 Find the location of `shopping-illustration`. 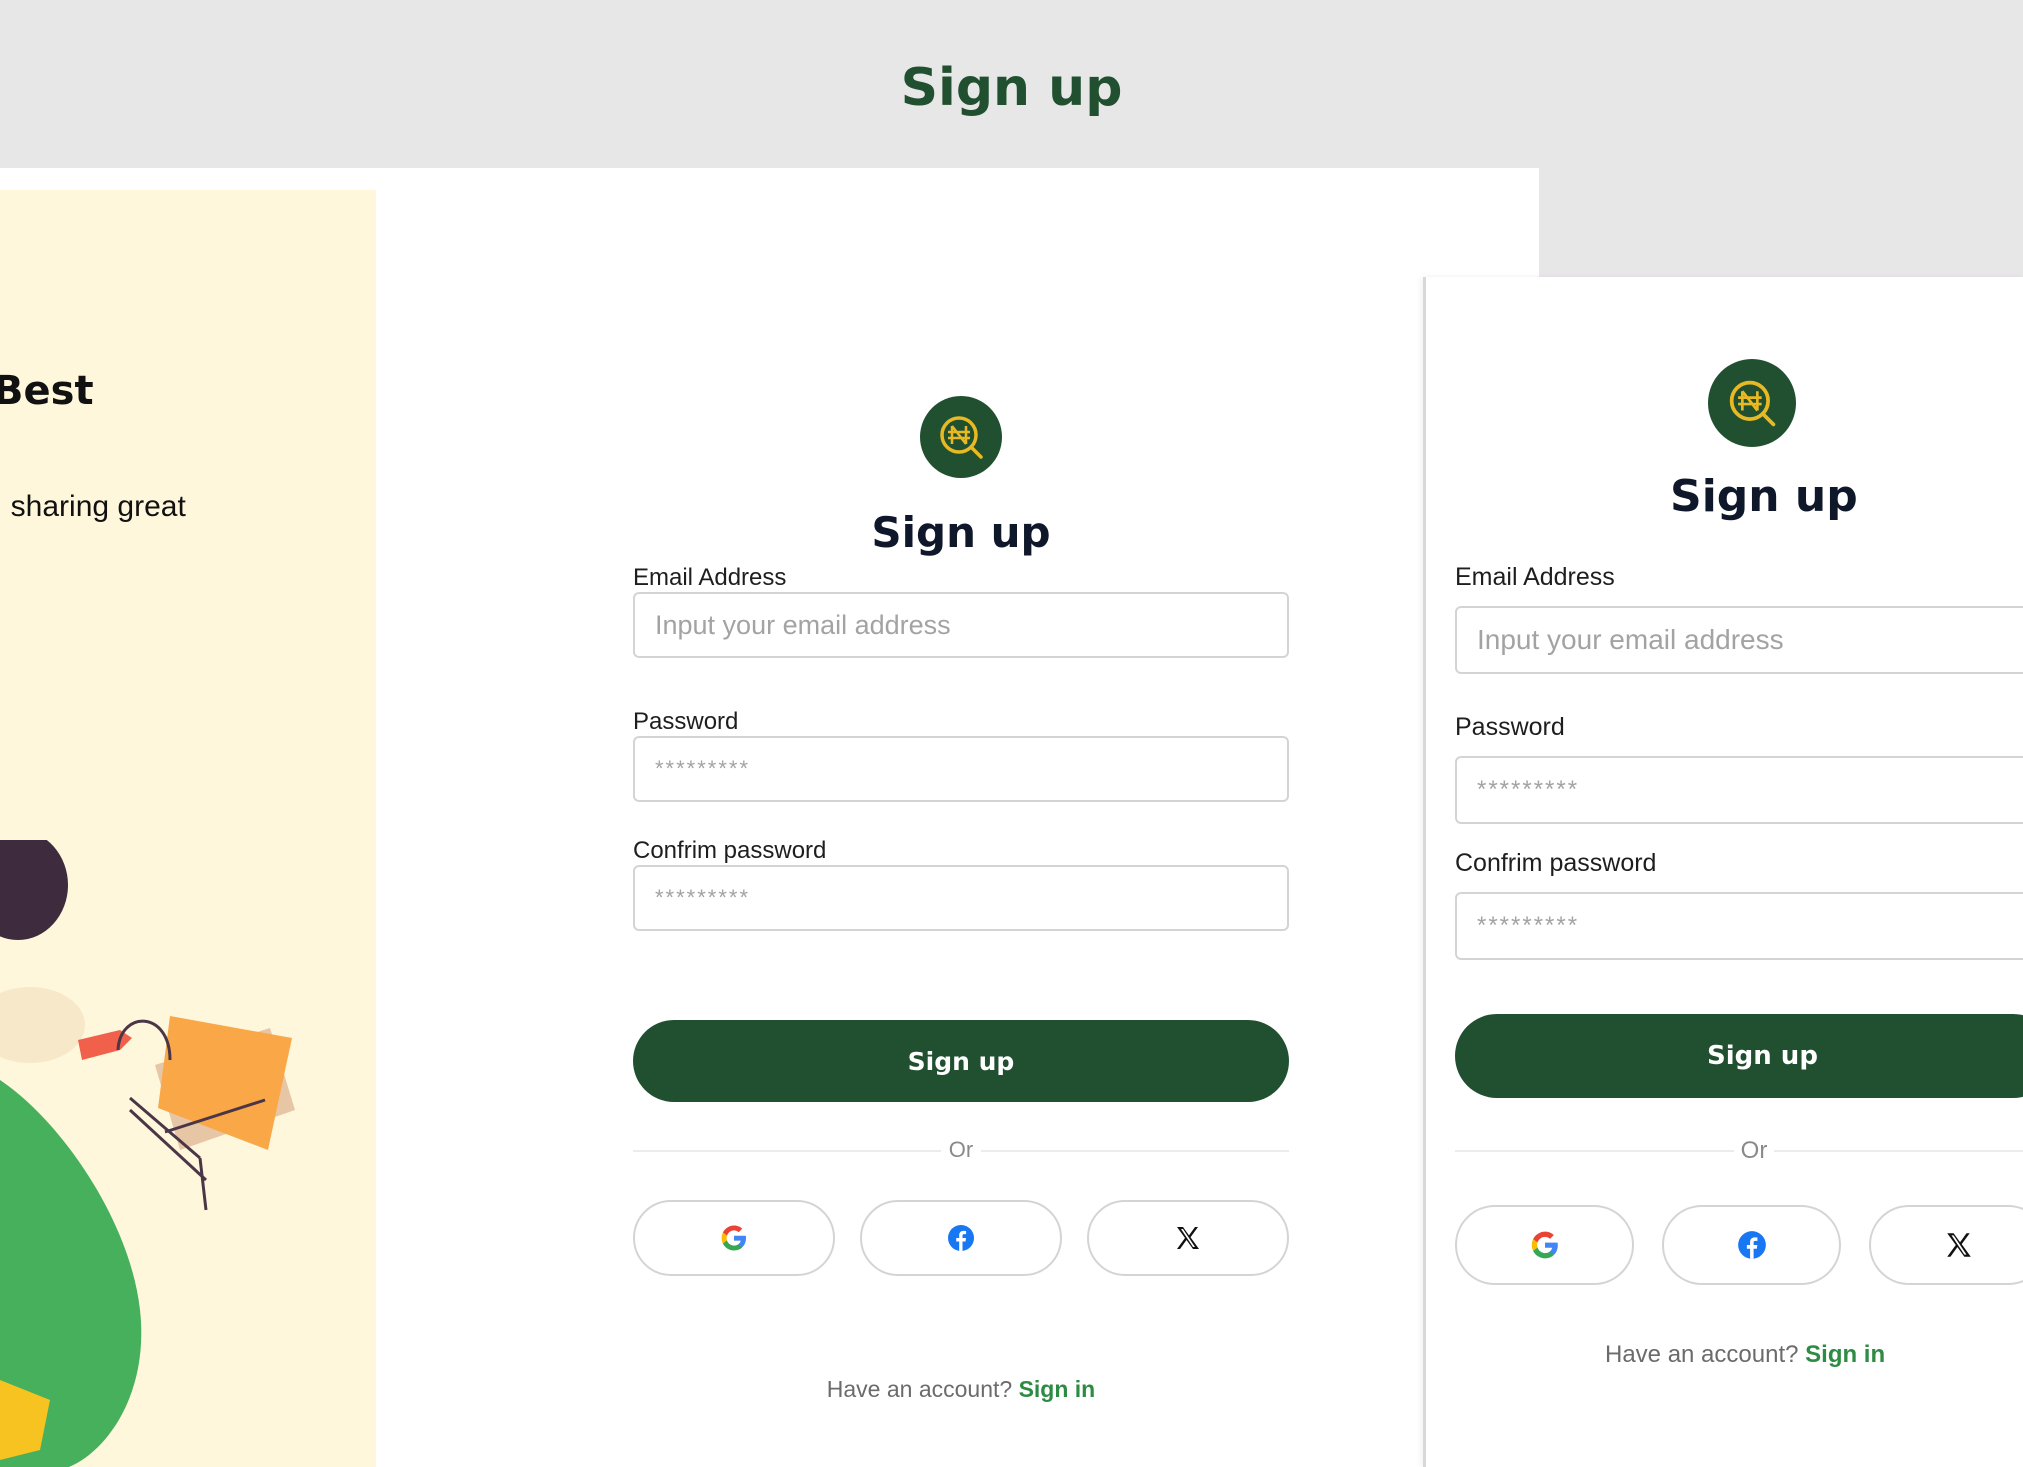

shopping-illustration is located at coordinates (147, 1153).